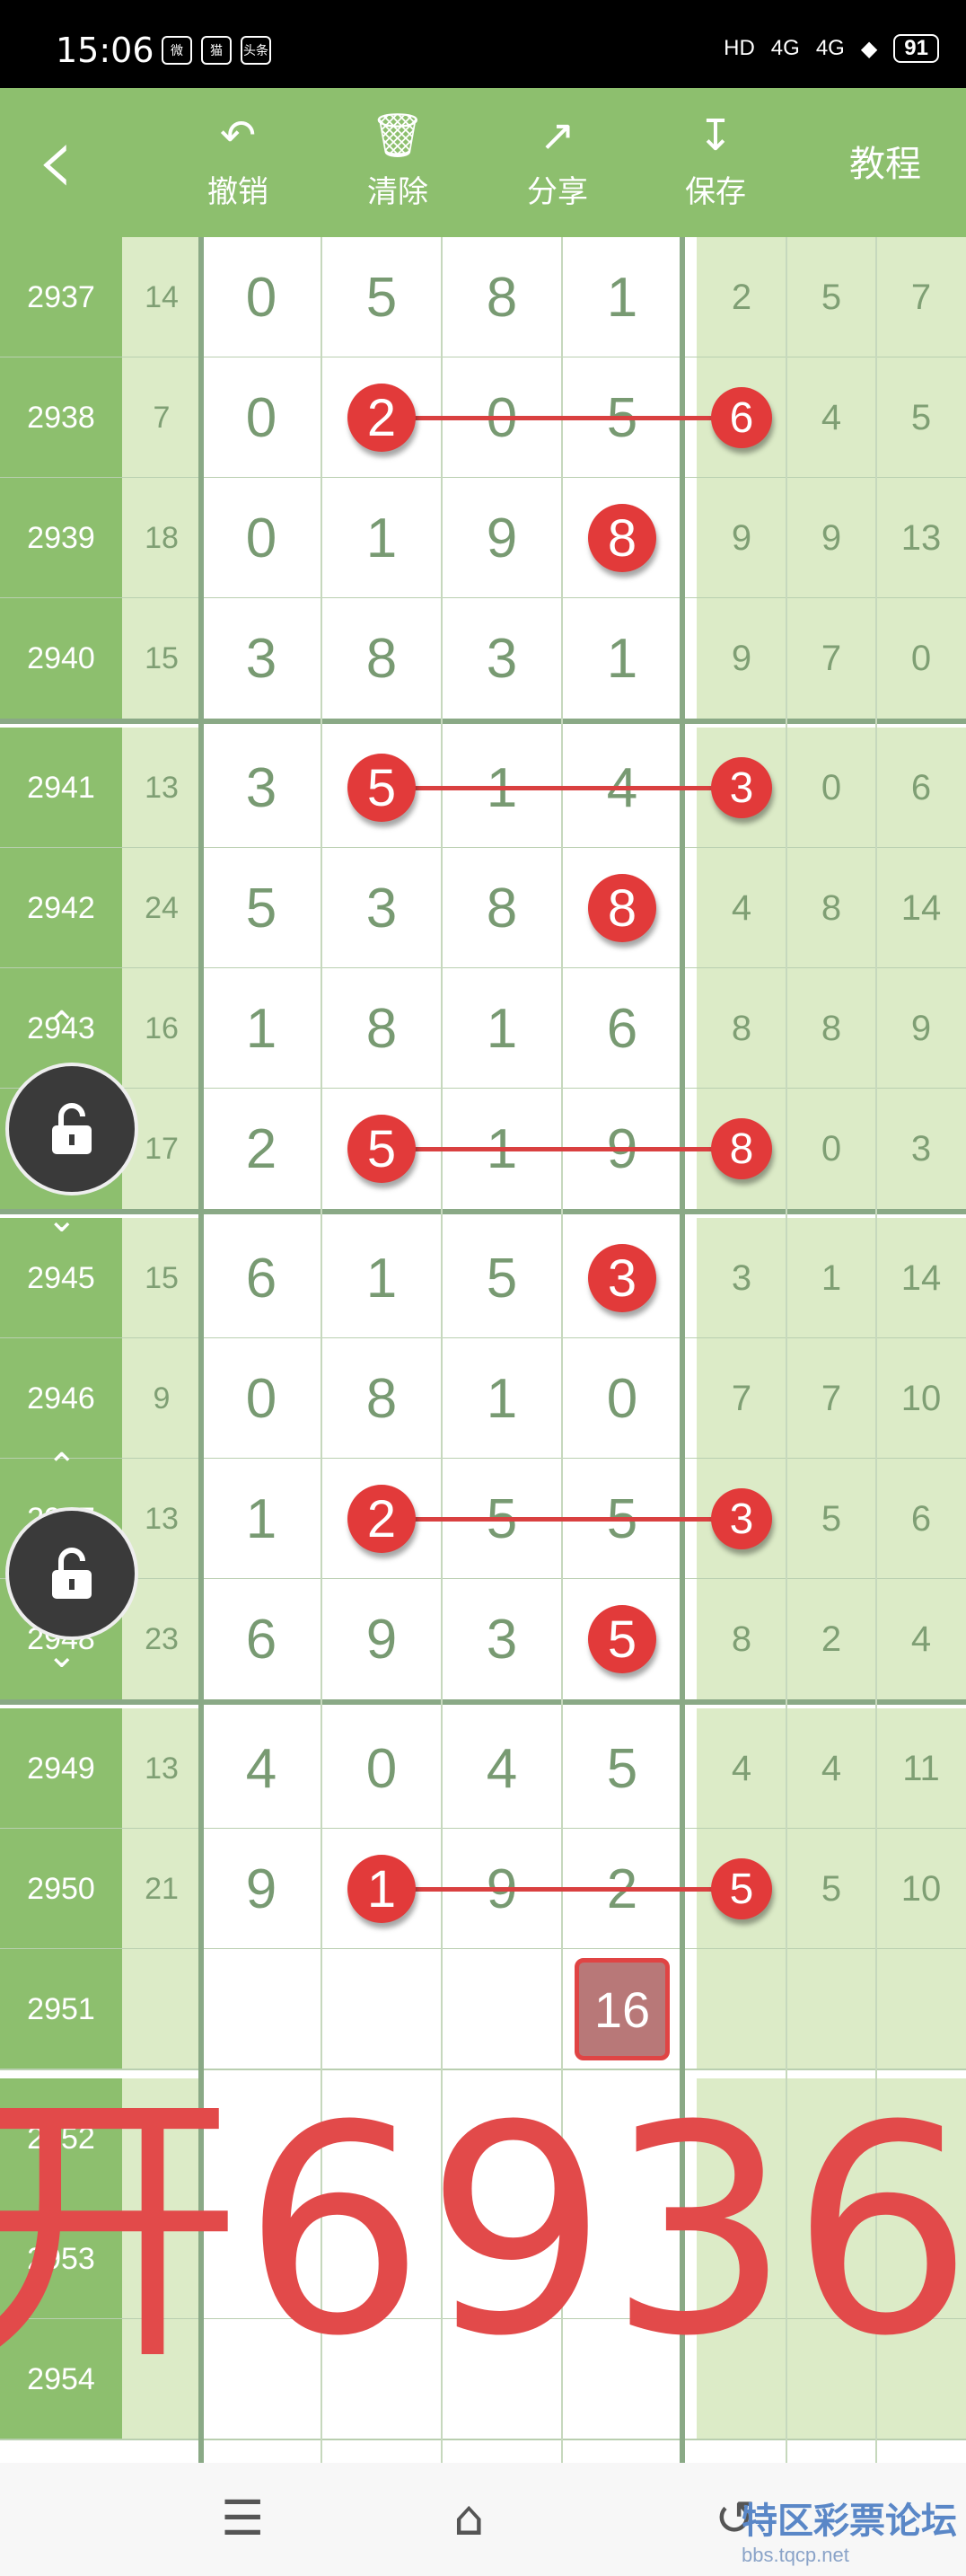  What do you see at coordinates (62, 1024) in the screenshot?
I see `chevron-up-icon: ⌃` at bounding box center [62, 1024].